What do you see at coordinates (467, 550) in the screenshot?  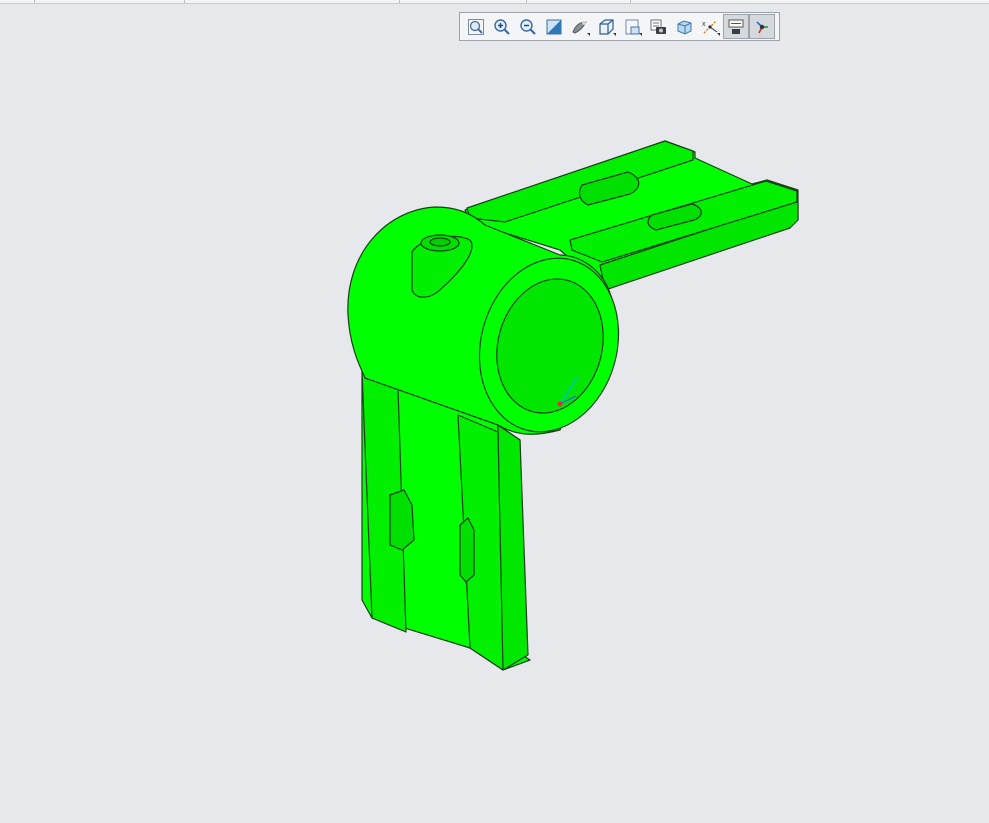 I see `leg-slot-right` at bounding box center [467, 550].